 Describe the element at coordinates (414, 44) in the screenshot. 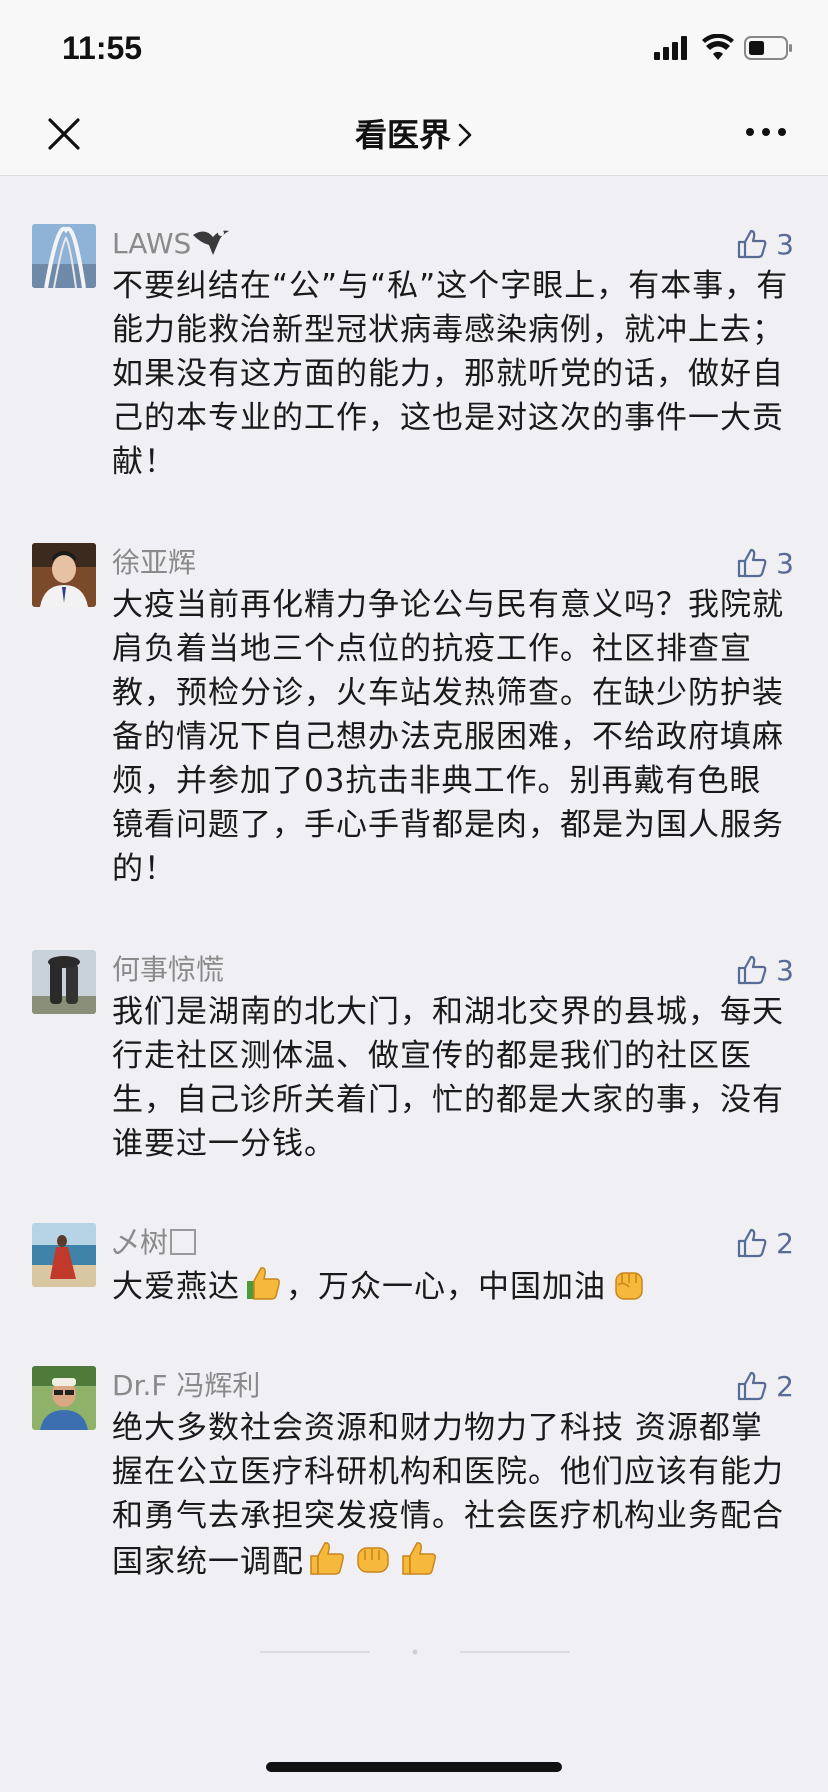

I see `status-bar: 11:55` at that location.